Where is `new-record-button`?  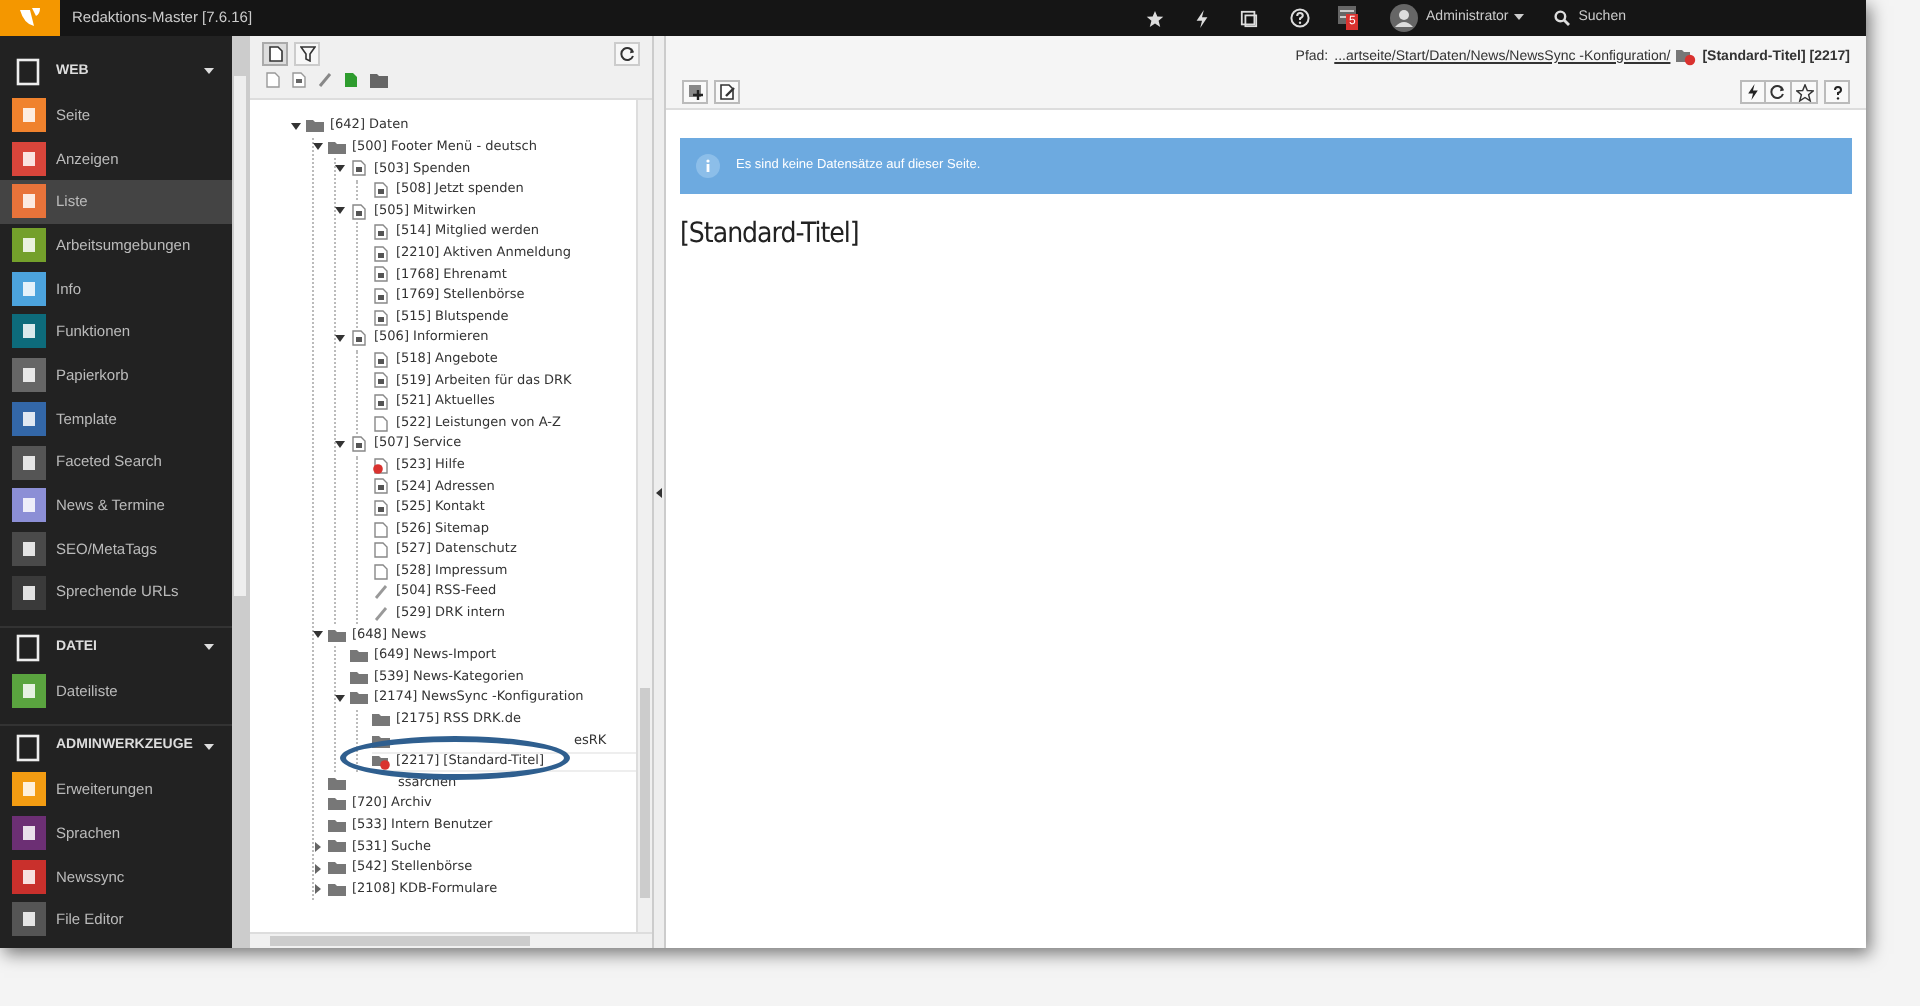
new-record-button is located at coordinates (695, 92).